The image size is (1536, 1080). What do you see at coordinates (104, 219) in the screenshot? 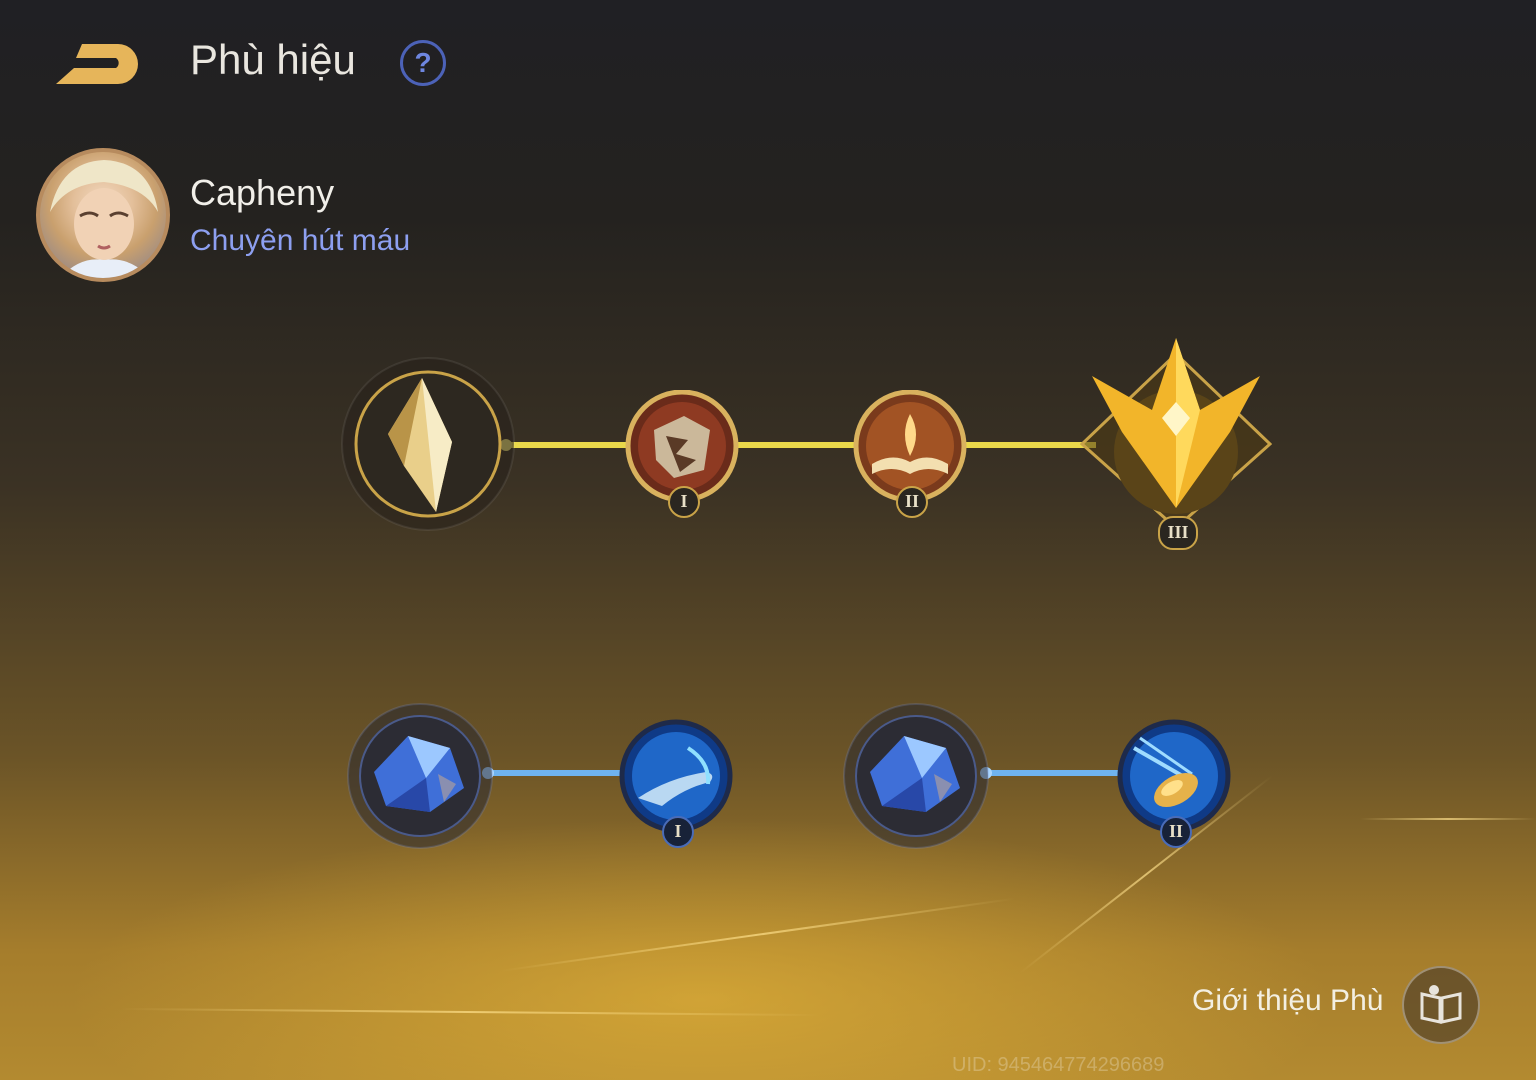
I see `hero-portrait-image` at bounding box center [104, 219].